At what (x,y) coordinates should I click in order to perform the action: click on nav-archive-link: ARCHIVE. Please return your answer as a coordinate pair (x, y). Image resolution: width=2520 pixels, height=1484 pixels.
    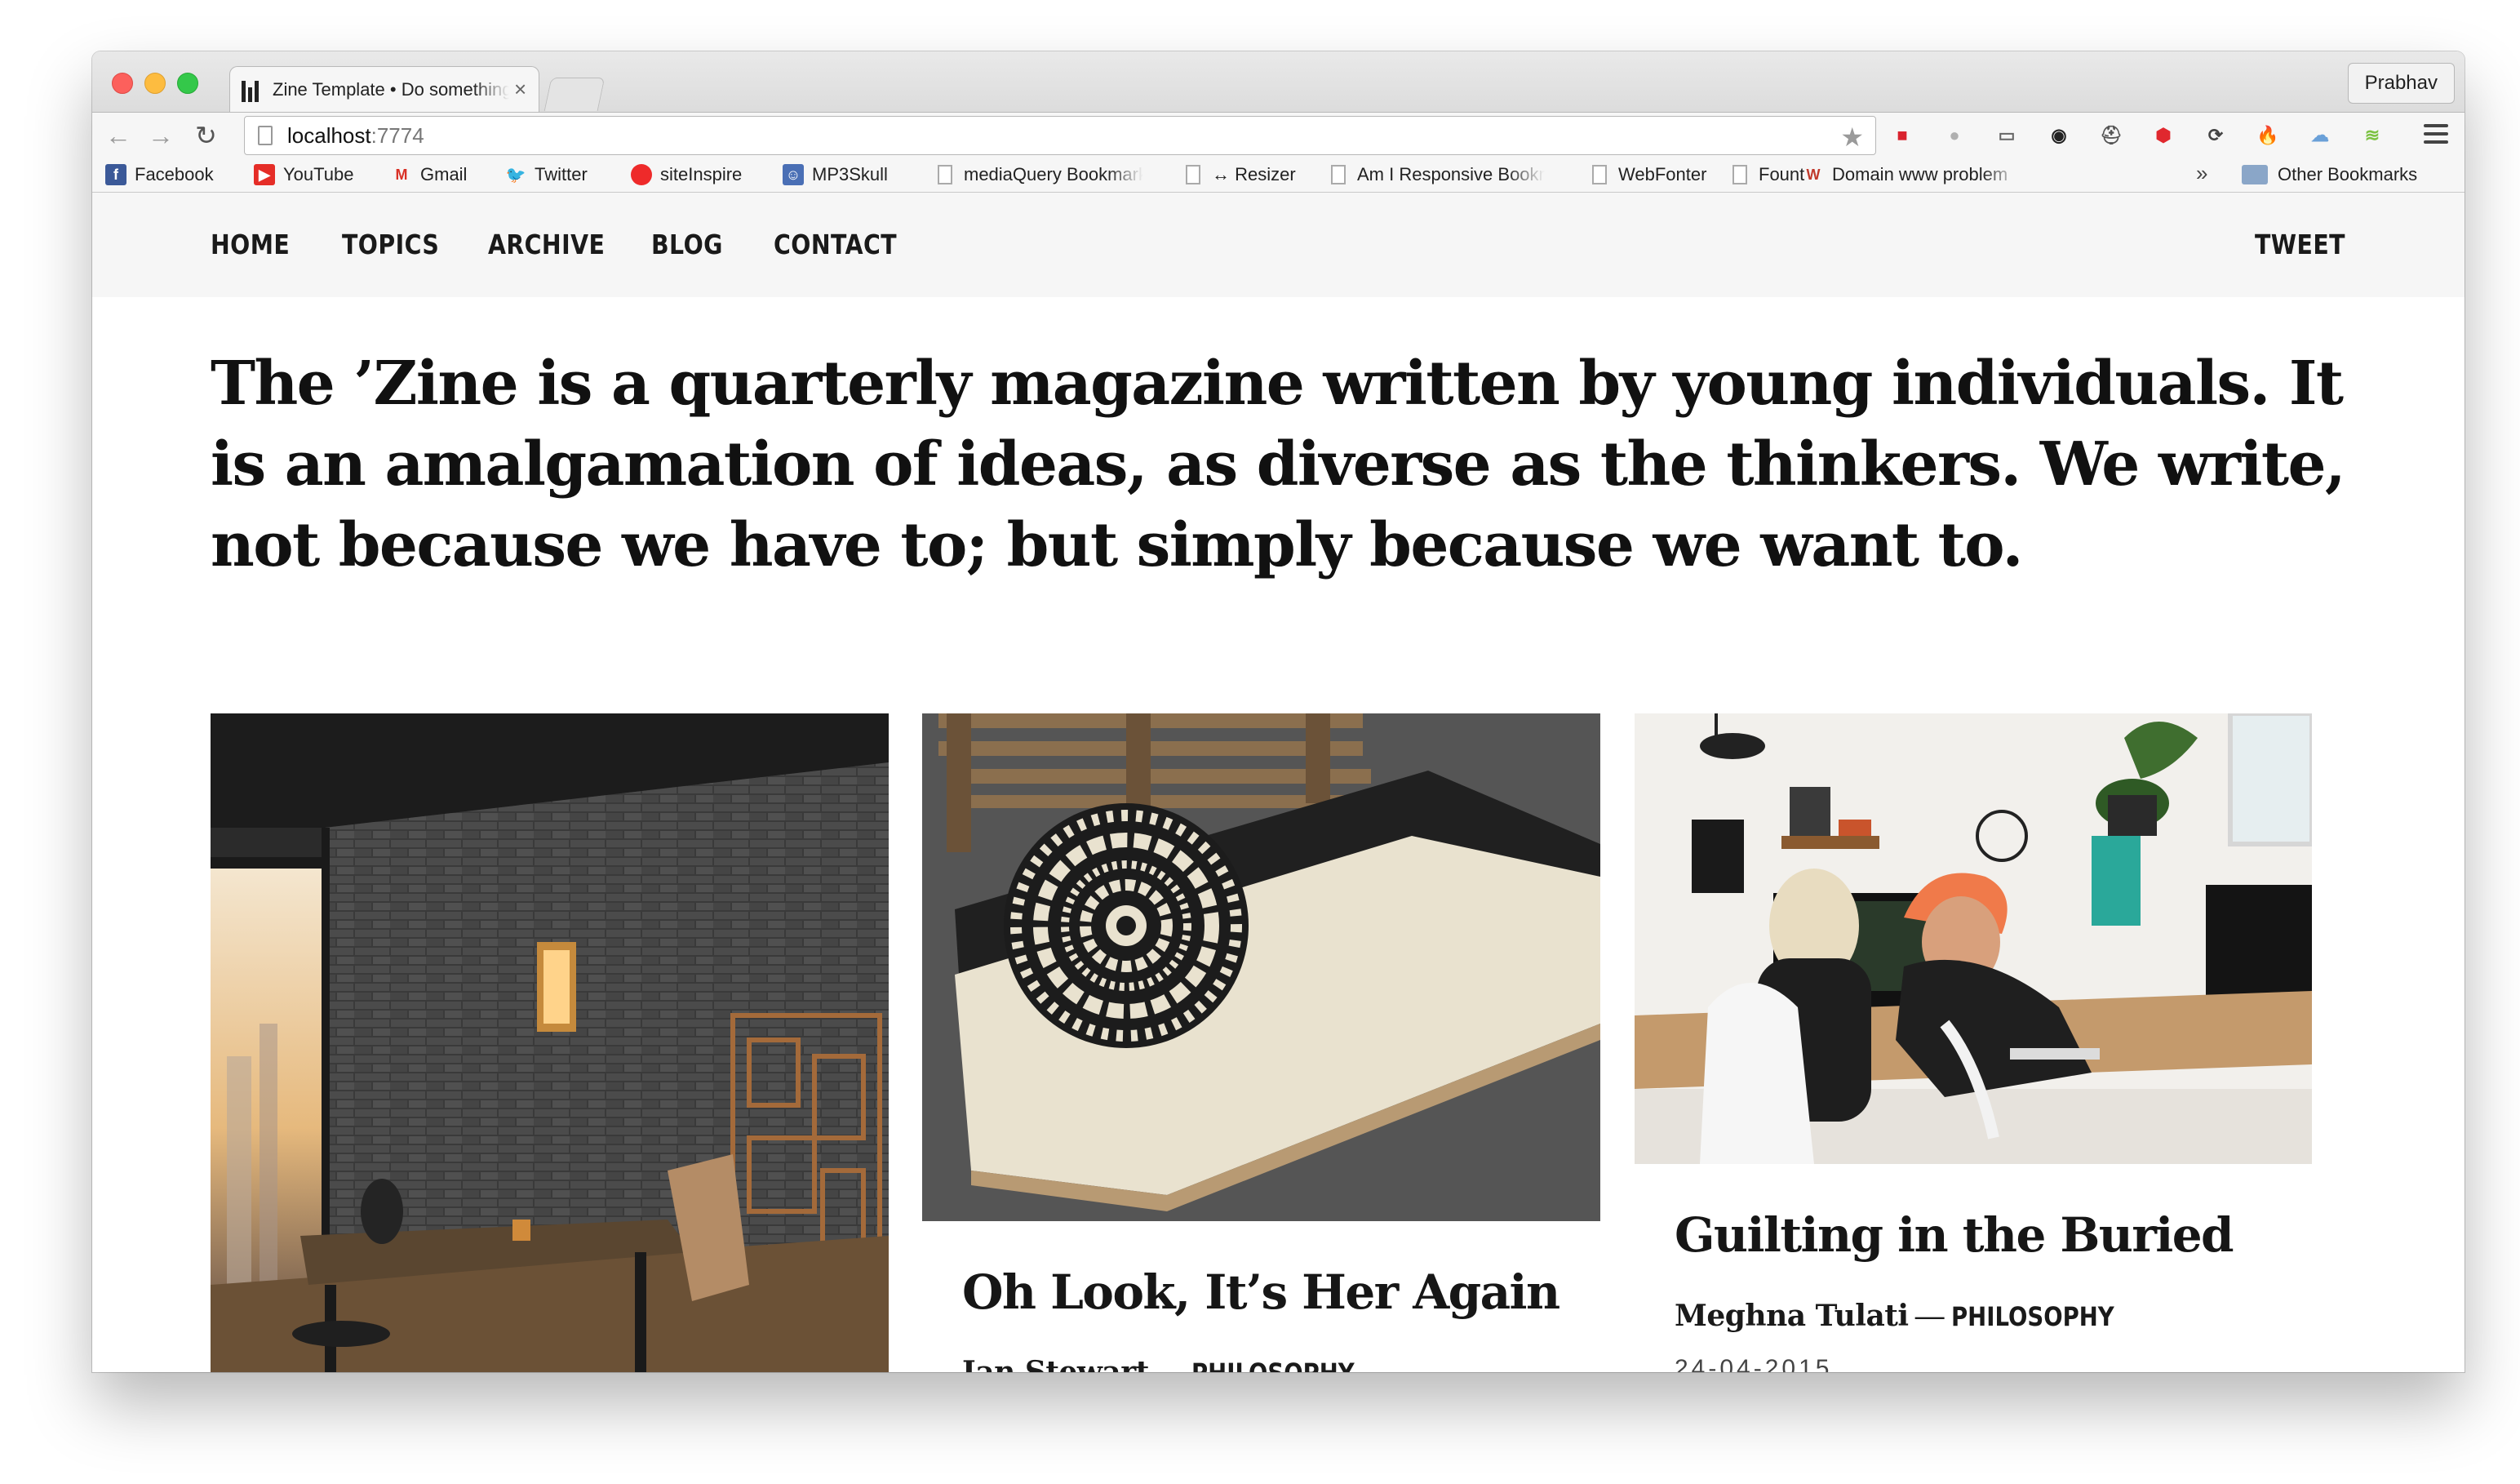
    Looking at the image, I should click on (546, 244).